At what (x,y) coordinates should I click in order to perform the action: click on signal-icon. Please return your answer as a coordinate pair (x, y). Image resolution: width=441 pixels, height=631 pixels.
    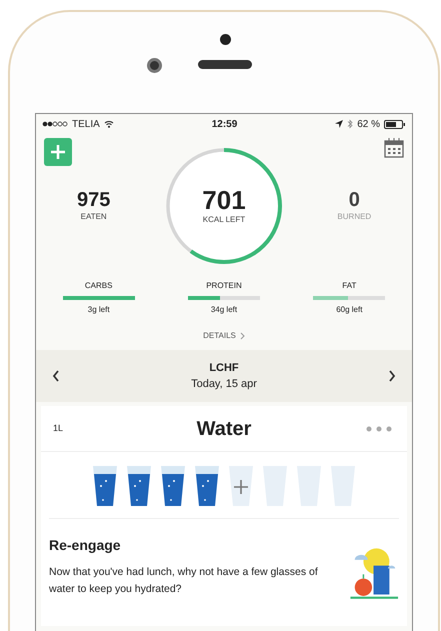
    Looking at the image, I should click on (55, 124).